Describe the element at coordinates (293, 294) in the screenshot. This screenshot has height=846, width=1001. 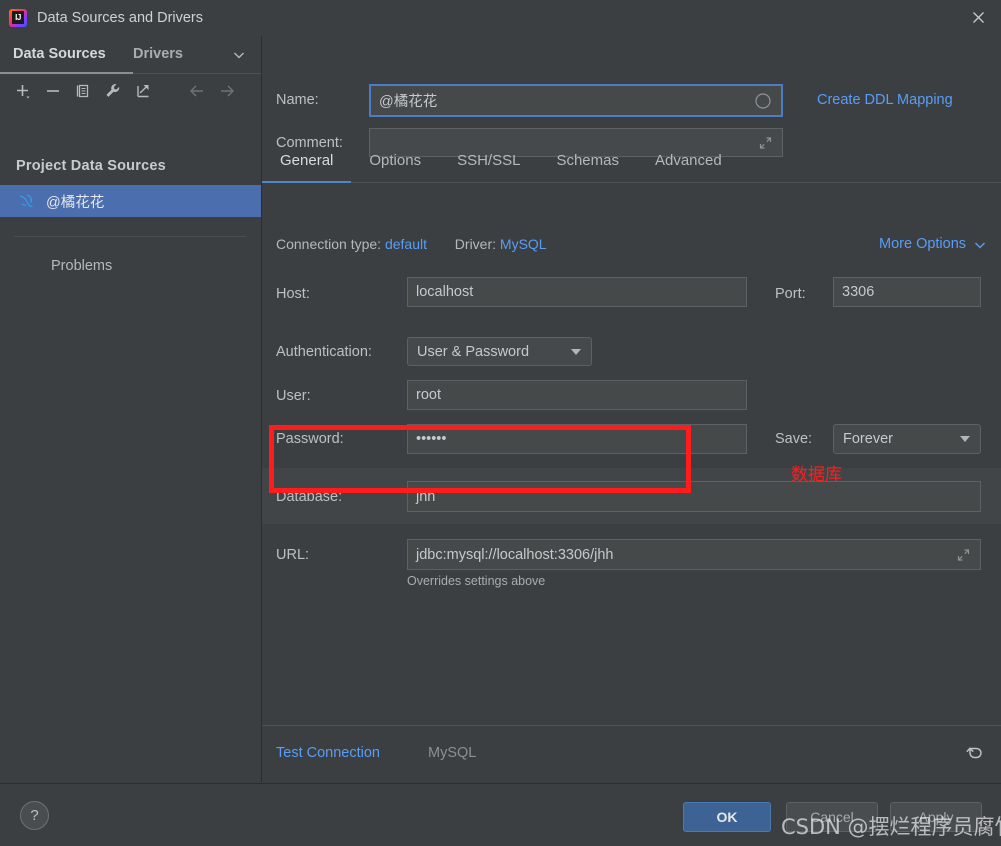
I see `host-label: Host:` at that location.